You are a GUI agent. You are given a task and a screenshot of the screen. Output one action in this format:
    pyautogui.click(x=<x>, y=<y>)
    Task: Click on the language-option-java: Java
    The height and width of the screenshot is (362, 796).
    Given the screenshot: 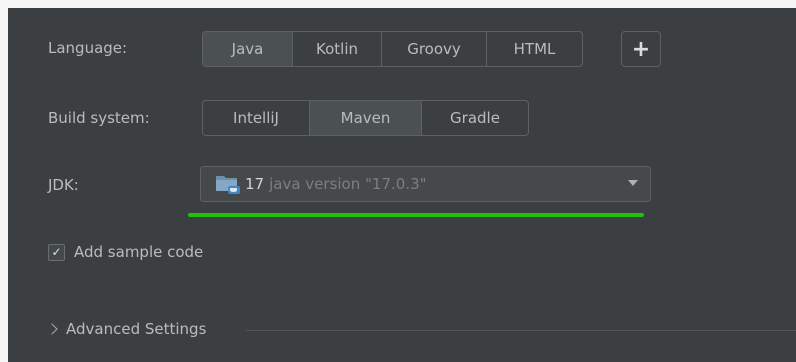 What is the action you would take?
    pyautogui.click(x=248, y=49)
    